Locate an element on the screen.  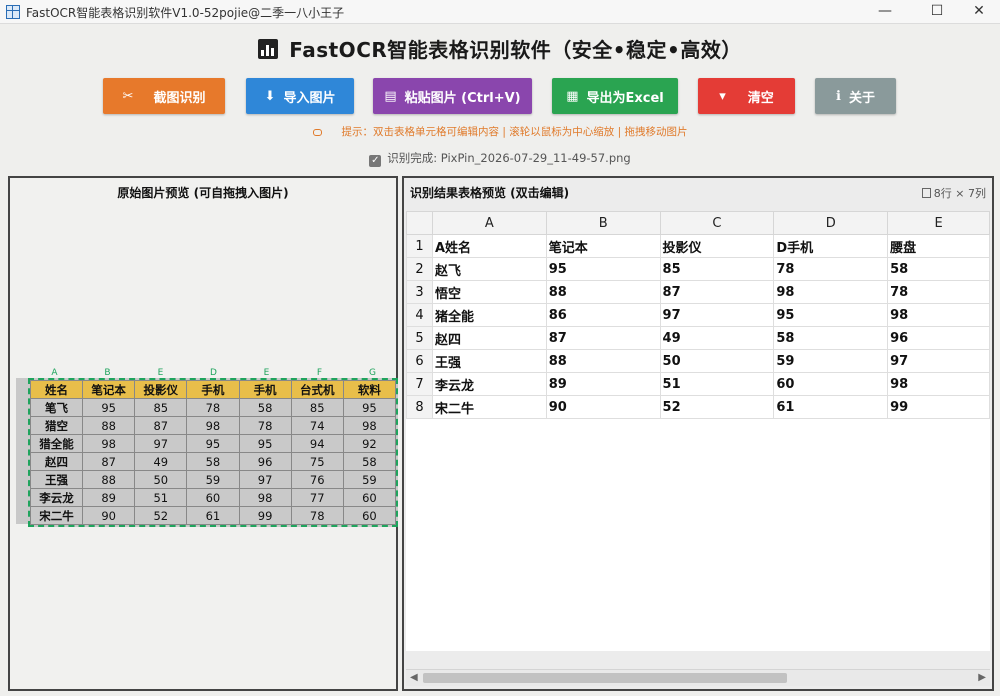
column-header: D is located at coordinates (831, 223).